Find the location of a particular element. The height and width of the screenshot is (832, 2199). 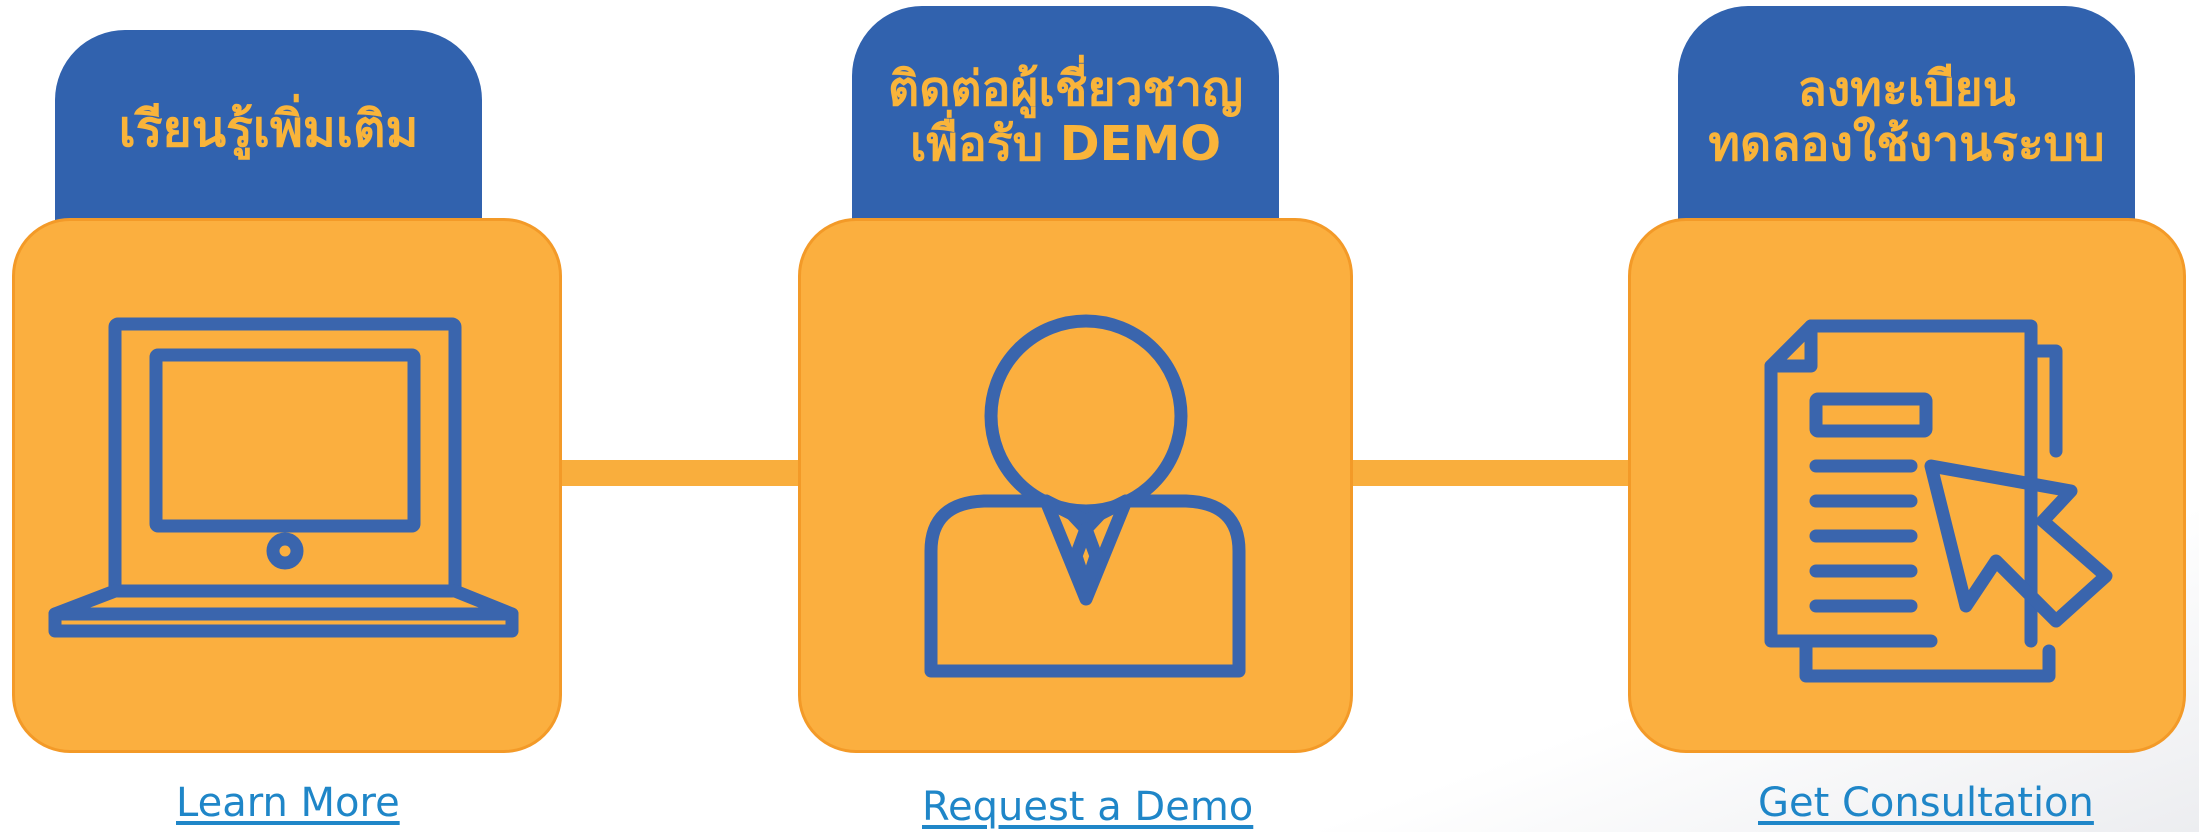

request-demo-link: Request a Demo is located at coordinates (1087, 807).